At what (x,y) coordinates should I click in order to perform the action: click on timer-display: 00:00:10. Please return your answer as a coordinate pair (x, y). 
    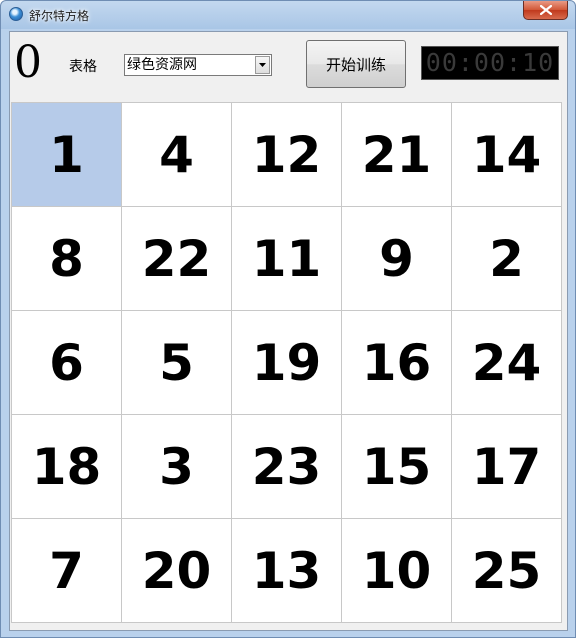
    Looking at the image, I should click on (490, 63).